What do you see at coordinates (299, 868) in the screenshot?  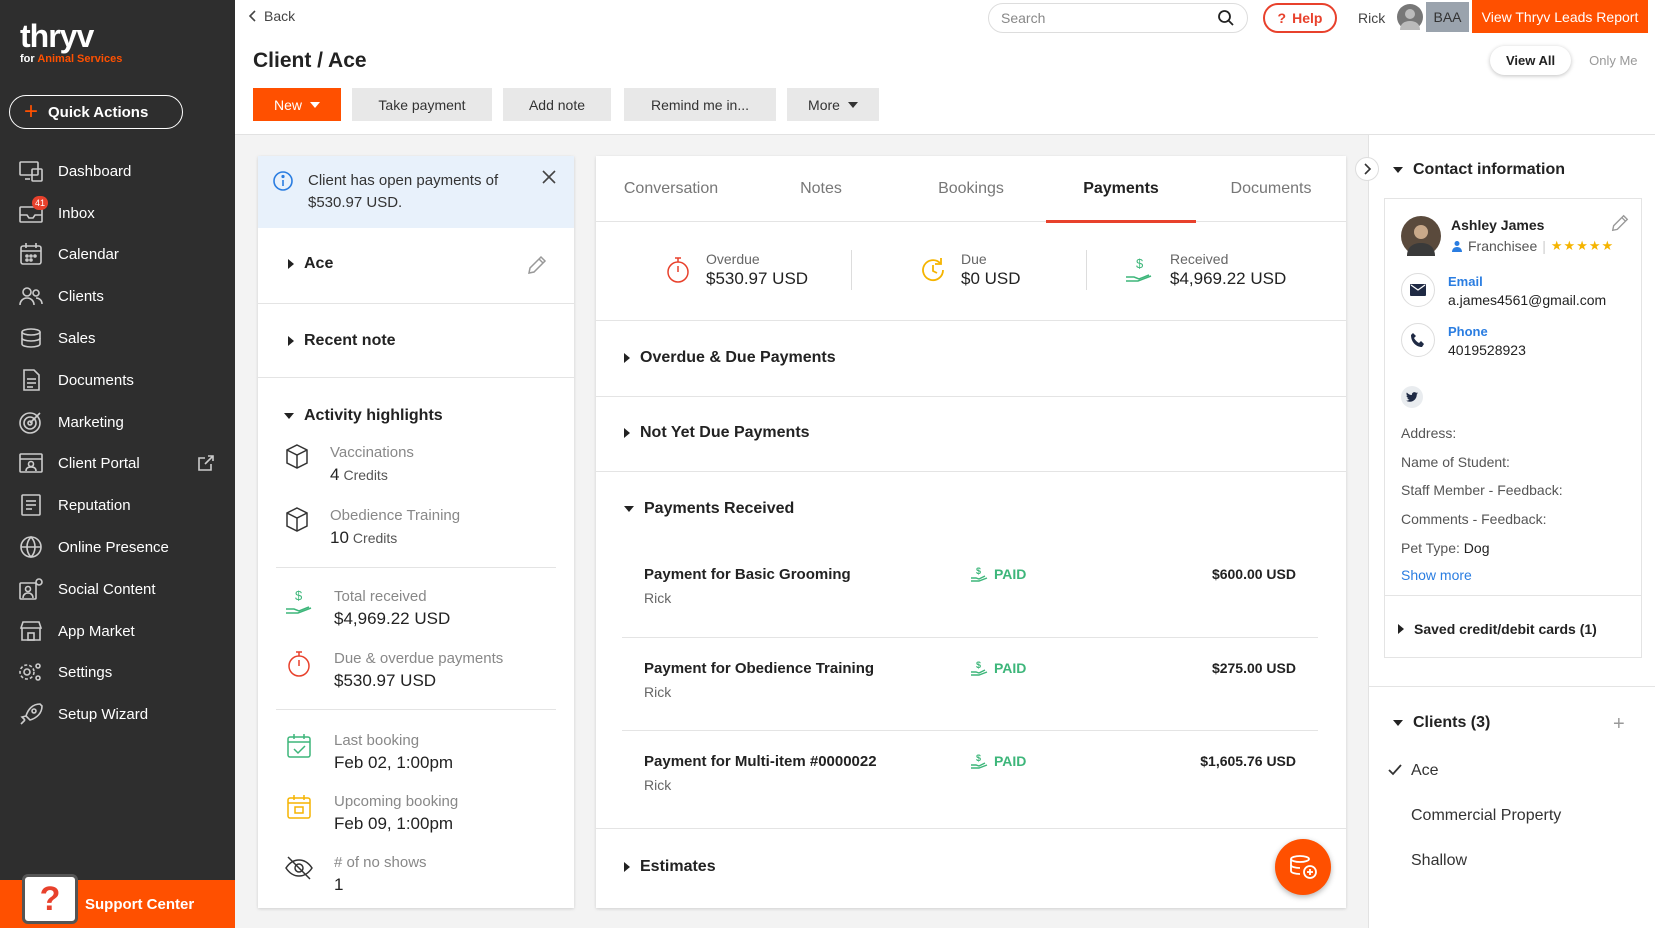 I see `eye-slash-icon` at bounding box center [299, 868].